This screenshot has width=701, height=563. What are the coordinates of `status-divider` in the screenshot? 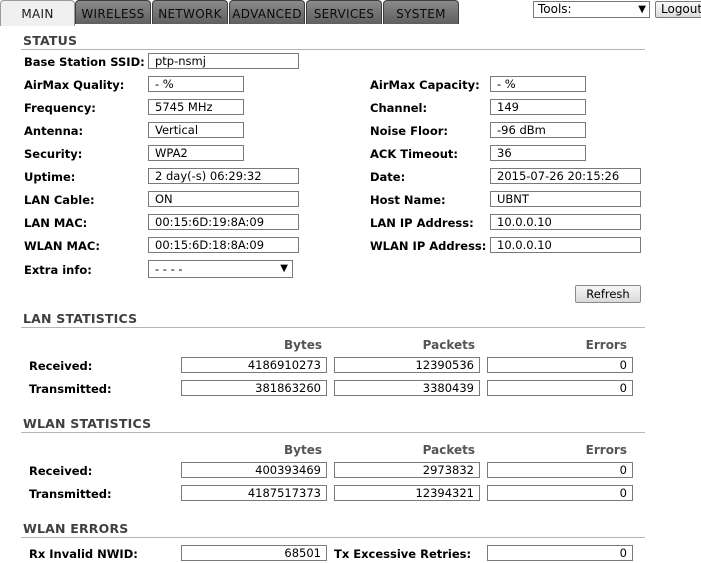 It's located at (333, 49).